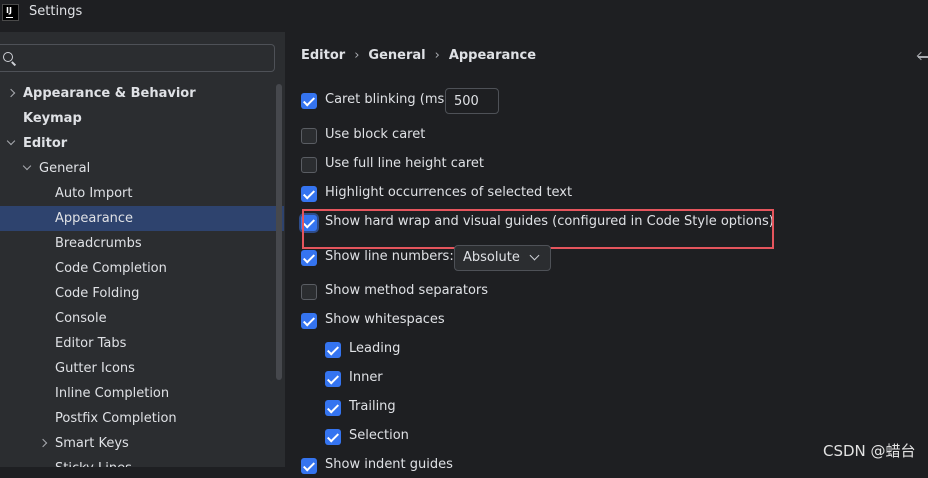  Describe the element at coordinates (309, 101) in the screenshot. I see `caret-blinking-checkbox` at that location.